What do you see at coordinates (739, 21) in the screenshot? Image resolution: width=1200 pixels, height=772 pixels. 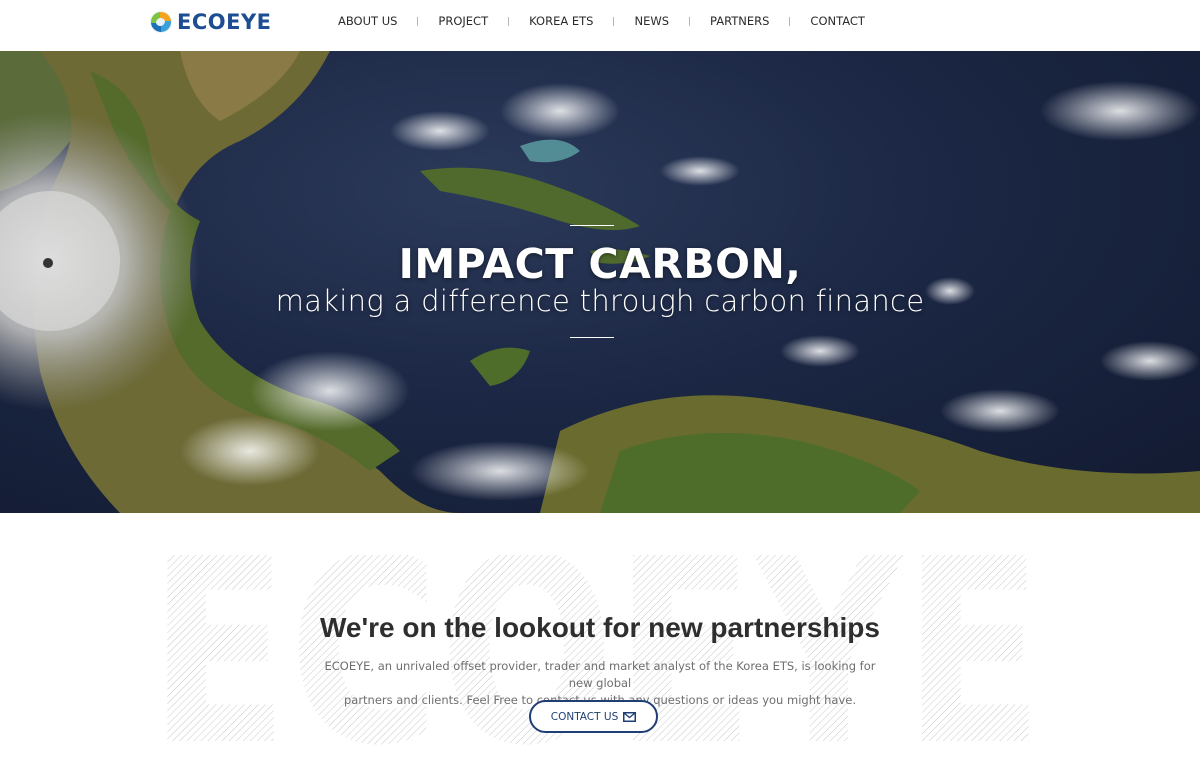 I see `nav-partners: PARTNERS` at bounding box center [739, 21].